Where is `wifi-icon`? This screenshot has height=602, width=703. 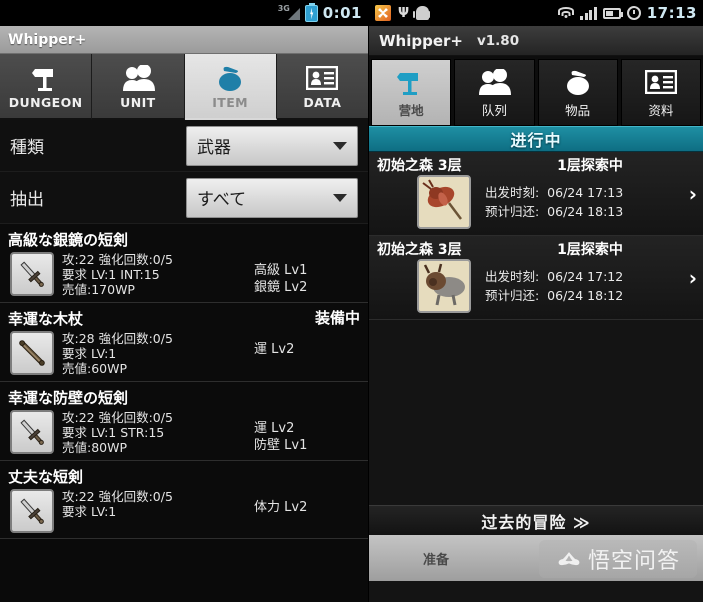
wifi-icon is located at coordinates (566, 13).